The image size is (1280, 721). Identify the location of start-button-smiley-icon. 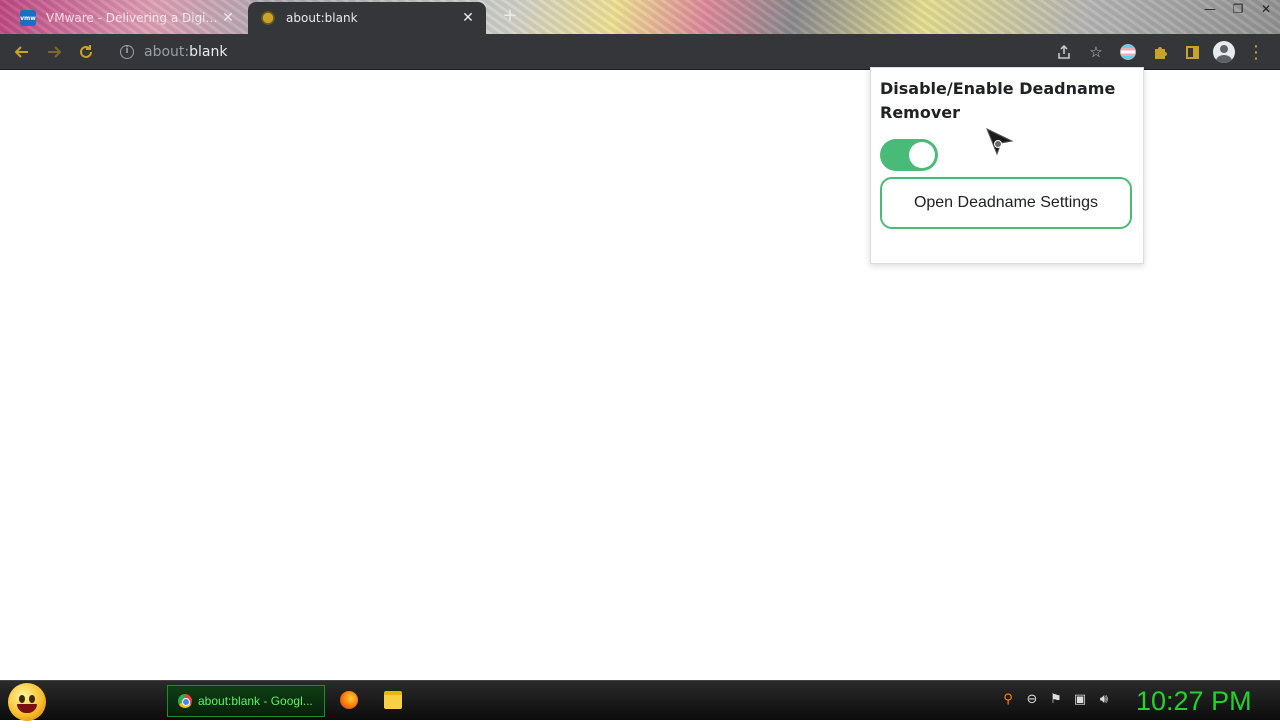
(27, 702).